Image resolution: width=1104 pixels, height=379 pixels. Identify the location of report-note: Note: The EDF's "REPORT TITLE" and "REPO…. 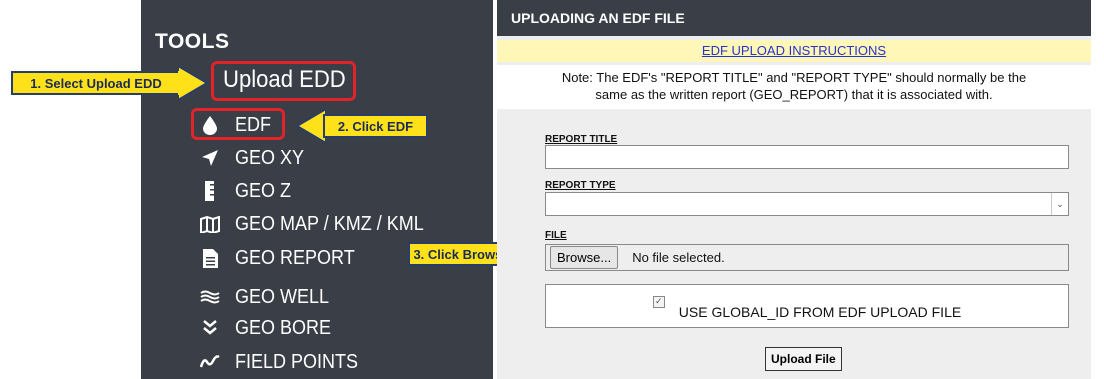
(794, 87).